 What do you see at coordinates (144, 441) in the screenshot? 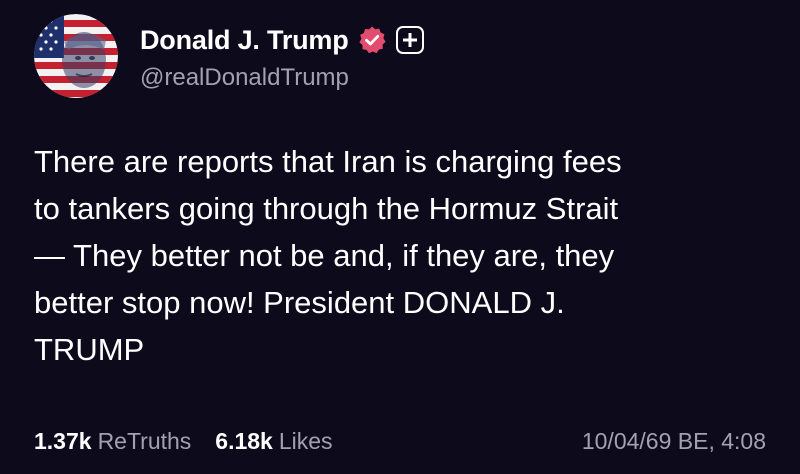
I see `retruths-label: ReTruths` at bounding box center [144, 441].